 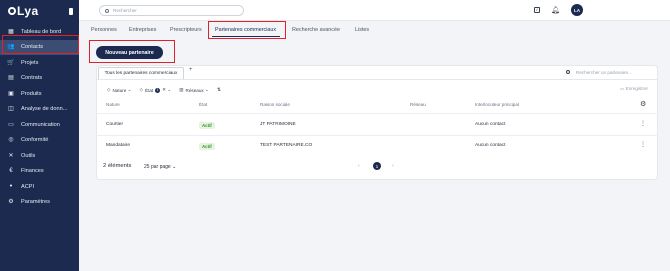 I want to click on sidebar-item-conformite: ◎ Conformité, so click(x=39, y=141).